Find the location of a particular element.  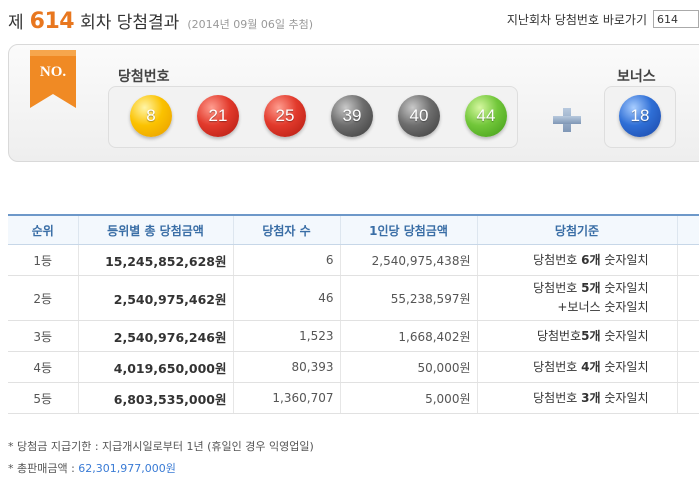

criteria-count: 6개 is located at coordinates (591, 259).